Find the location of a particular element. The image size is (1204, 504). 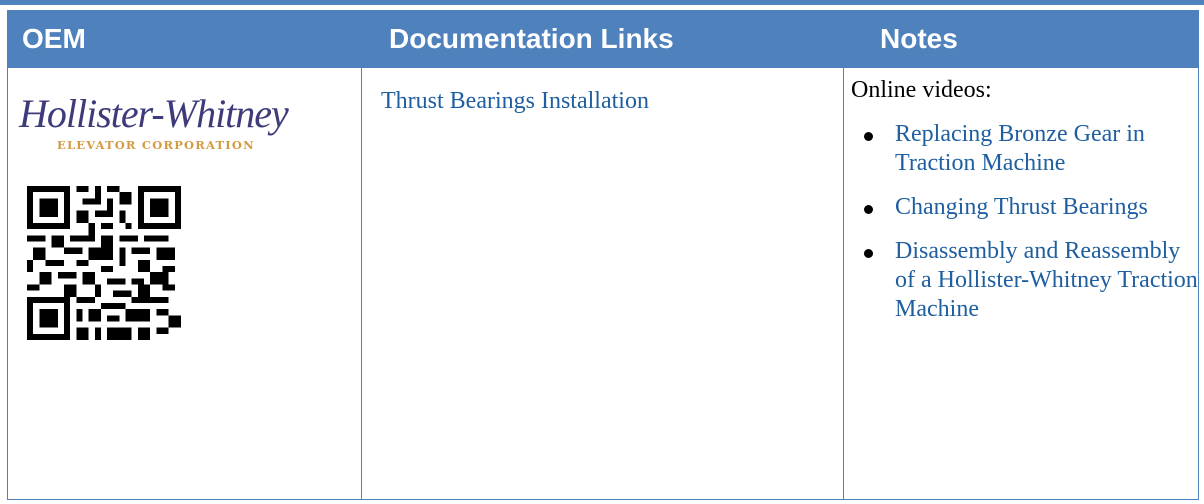

header-documentation-links: Documentation Links is located at coordinates (602, 39).